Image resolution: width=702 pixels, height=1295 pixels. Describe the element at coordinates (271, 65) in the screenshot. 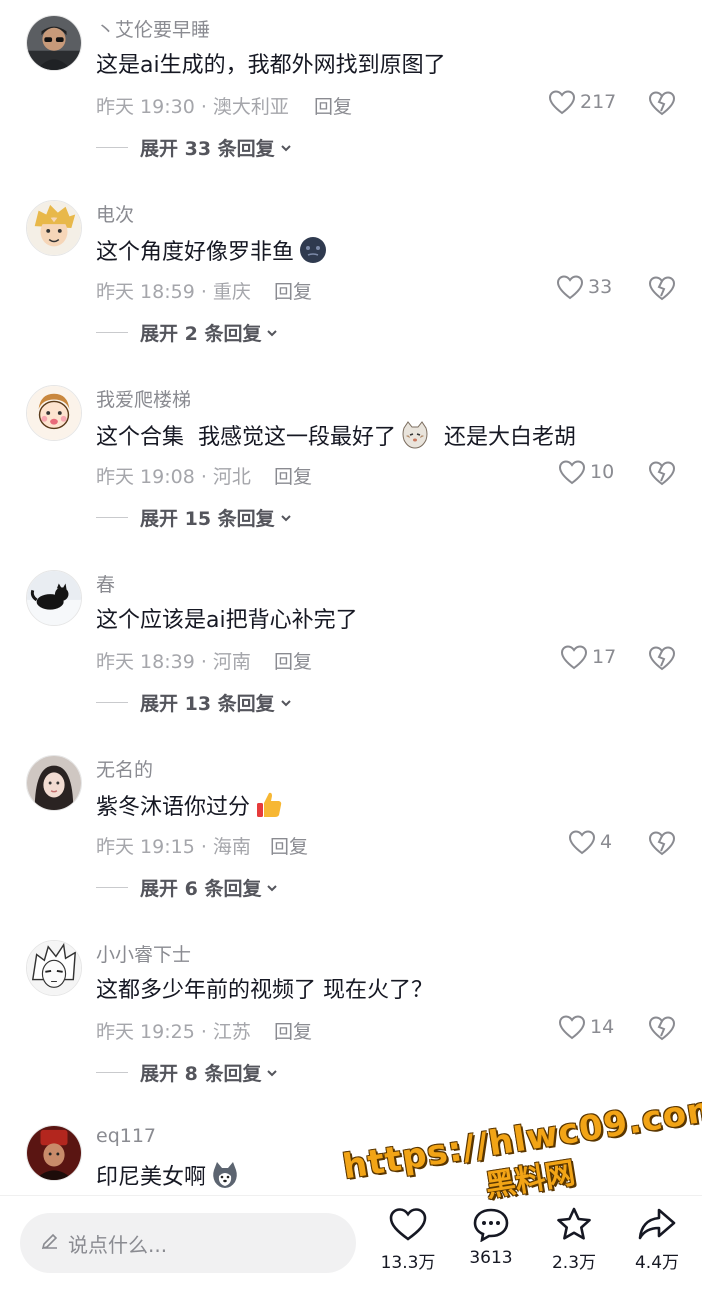

I see `comment-text: 这是ai生成的，我都外网找到原图了` at that location.